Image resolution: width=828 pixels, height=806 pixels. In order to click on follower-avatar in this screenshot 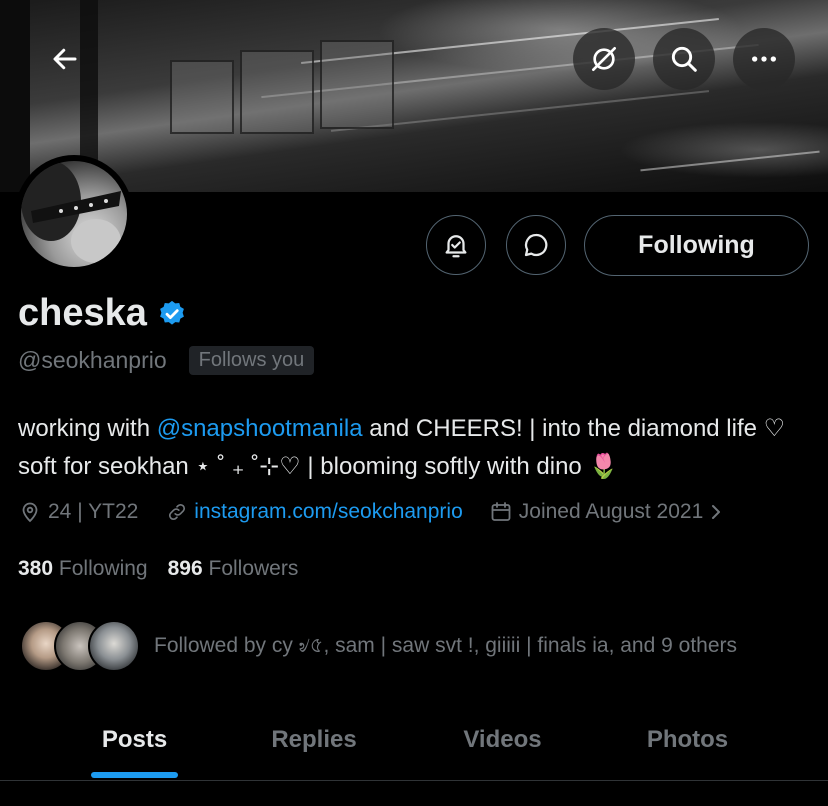, I will do `click(114, 646)`.